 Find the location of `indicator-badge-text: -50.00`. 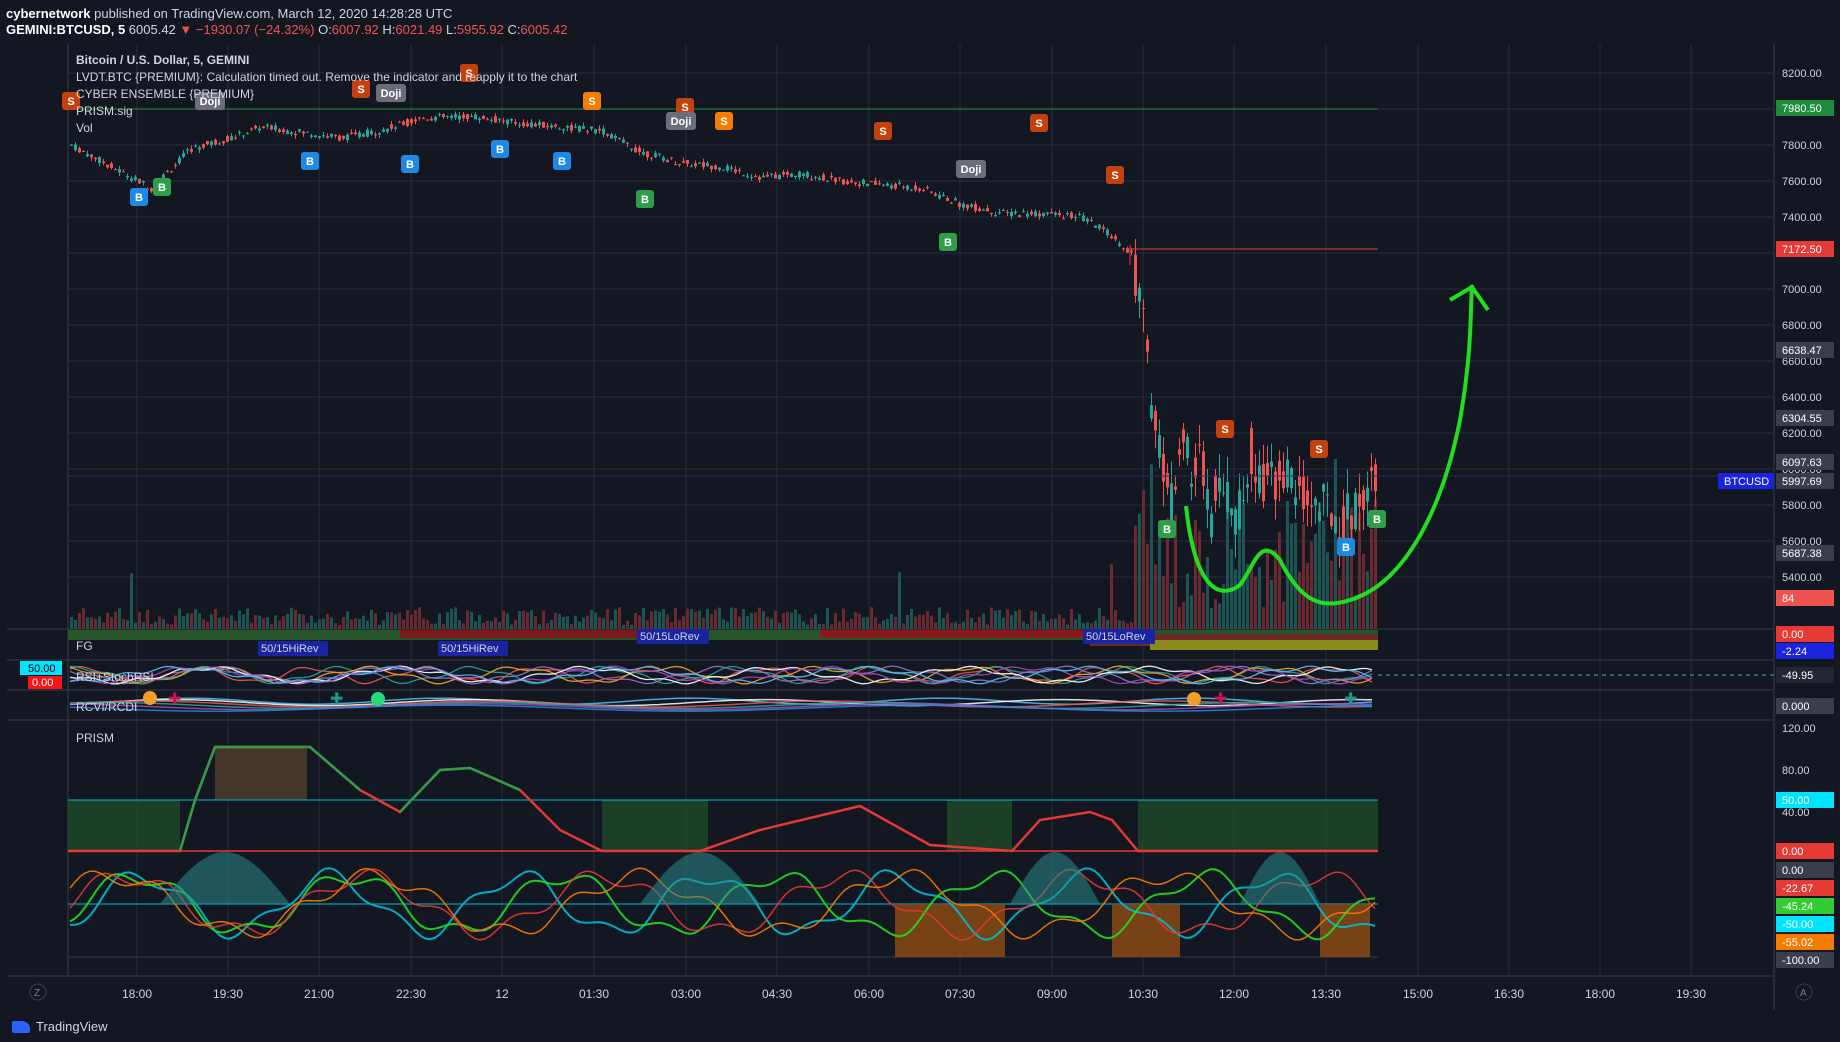

indicator-badge-text: -50.00 is located at coordinates (1797, 925).